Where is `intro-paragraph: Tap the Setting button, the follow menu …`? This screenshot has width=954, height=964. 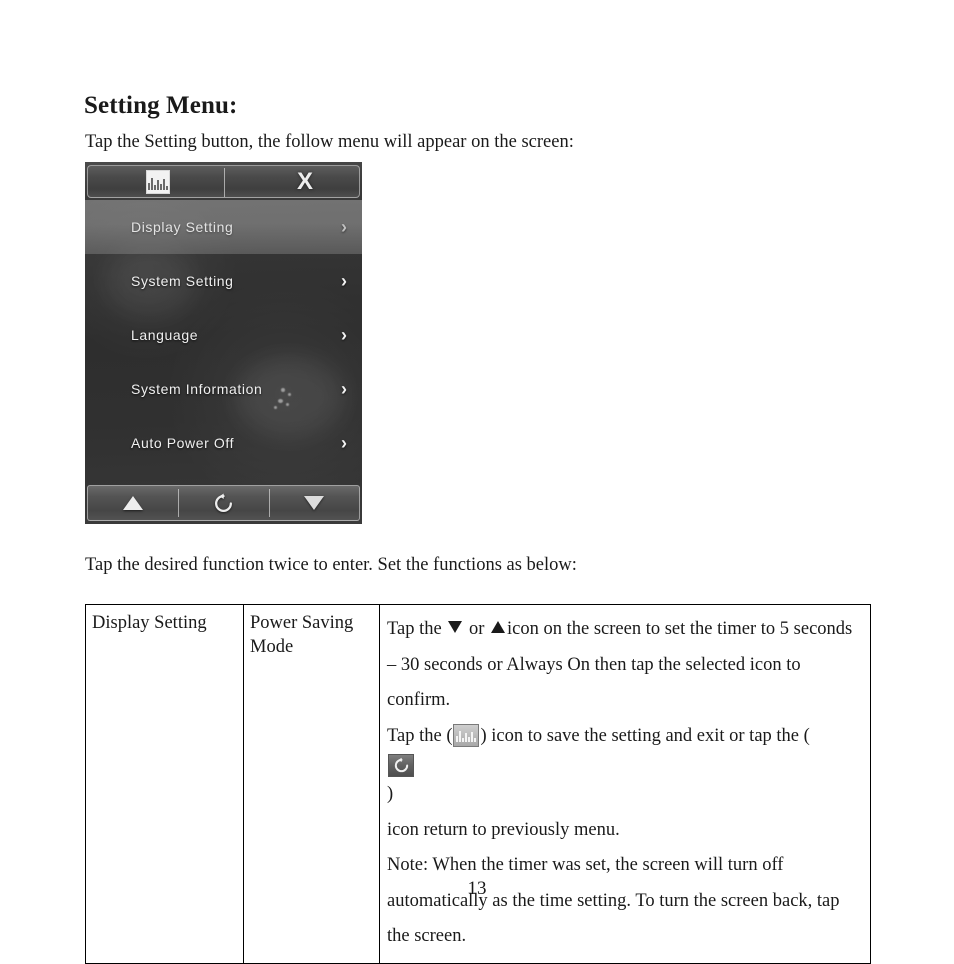 intro-paragraph: Tap the Setting button, the follow menu … is located at coordinates (329, 142).